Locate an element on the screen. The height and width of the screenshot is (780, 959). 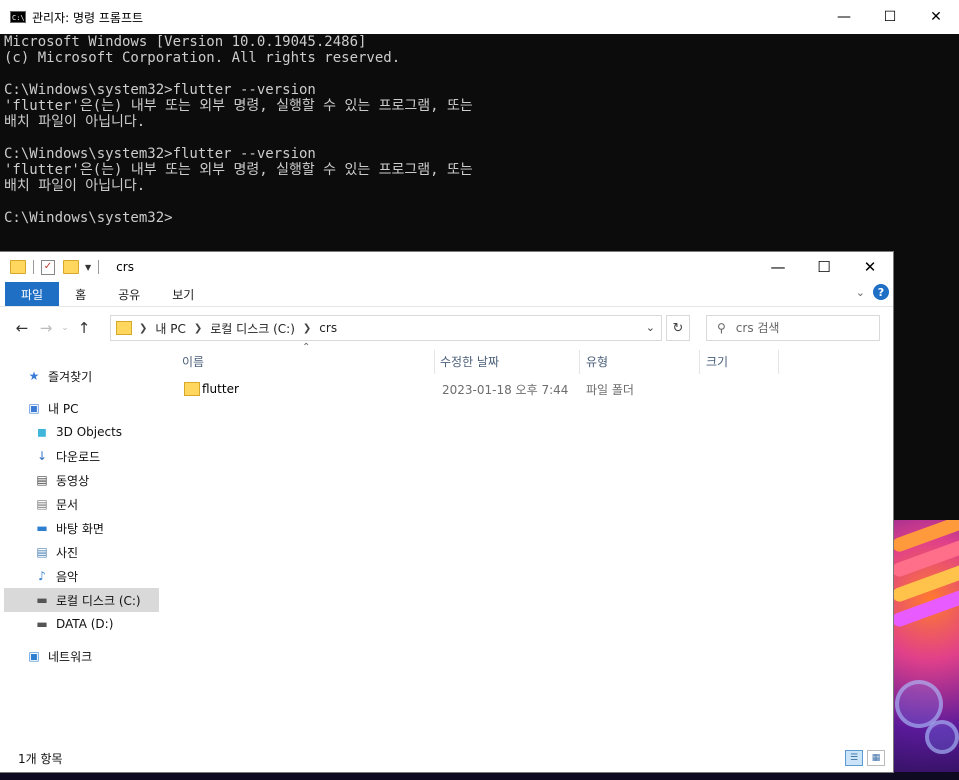
sidebar-item-label: 음악 is located at coordinates (67, 576).